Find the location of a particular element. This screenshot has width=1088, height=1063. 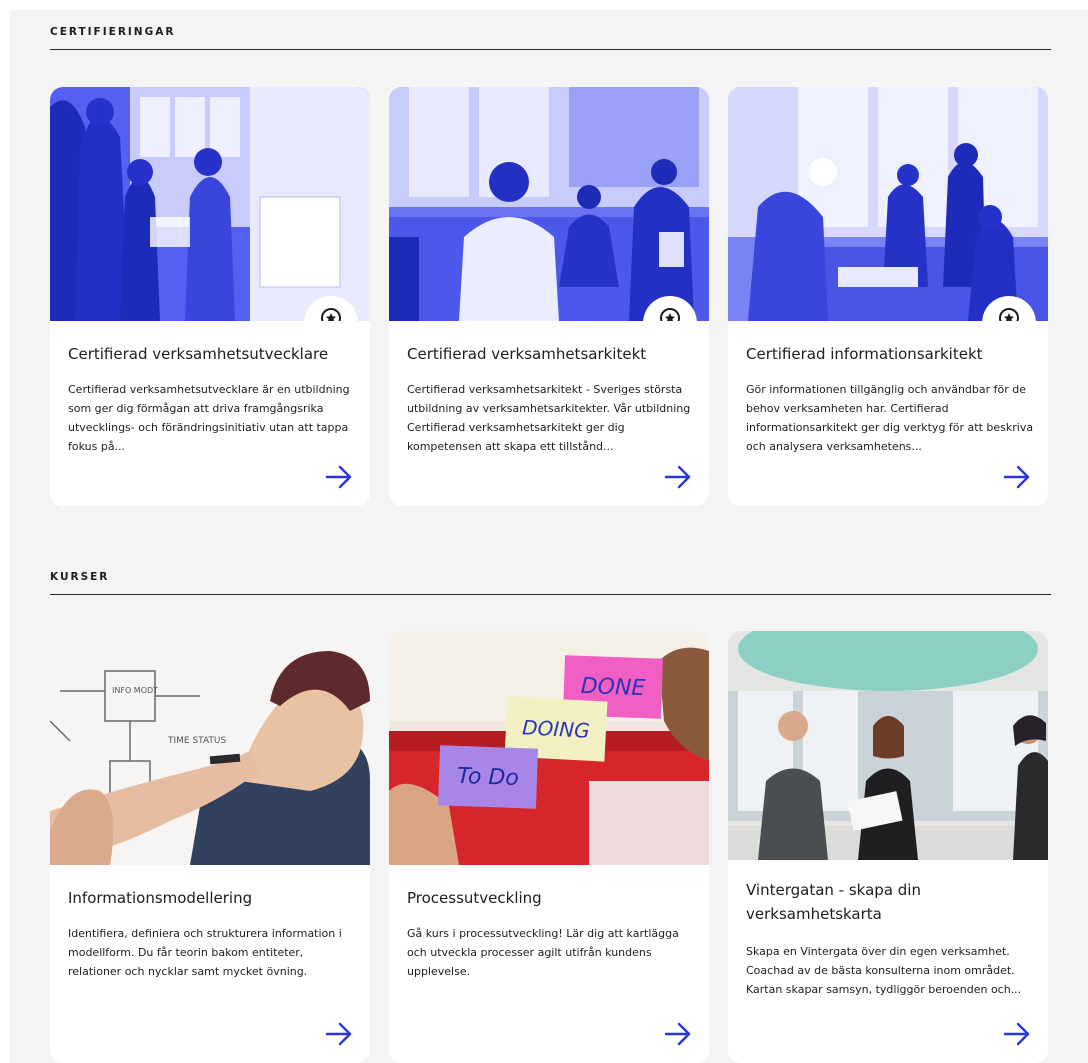

card-image: DONE DOING To Do is located at coordinates (549, 748).